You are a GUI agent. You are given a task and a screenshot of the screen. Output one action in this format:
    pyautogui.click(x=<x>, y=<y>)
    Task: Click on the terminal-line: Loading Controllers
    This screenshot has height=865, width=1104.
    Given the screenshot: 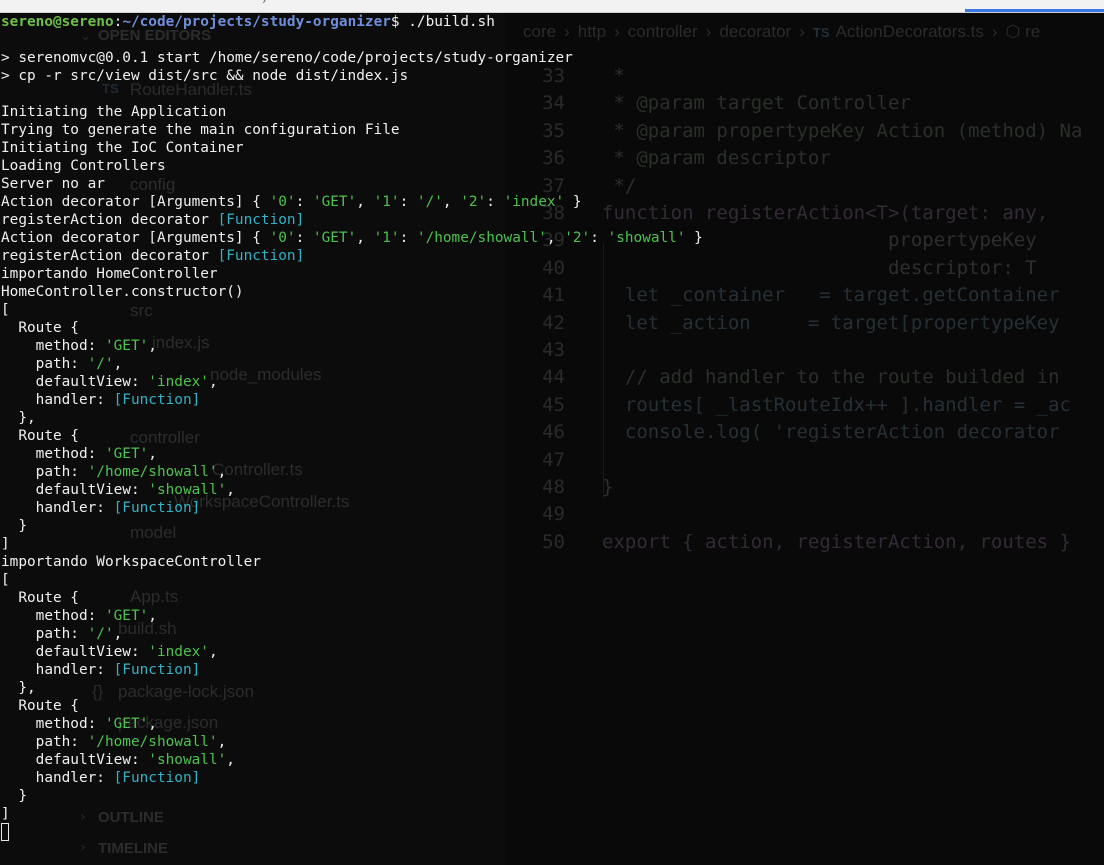 What is the action you would take?
    pyautogui.click(x=83, y=166)
    